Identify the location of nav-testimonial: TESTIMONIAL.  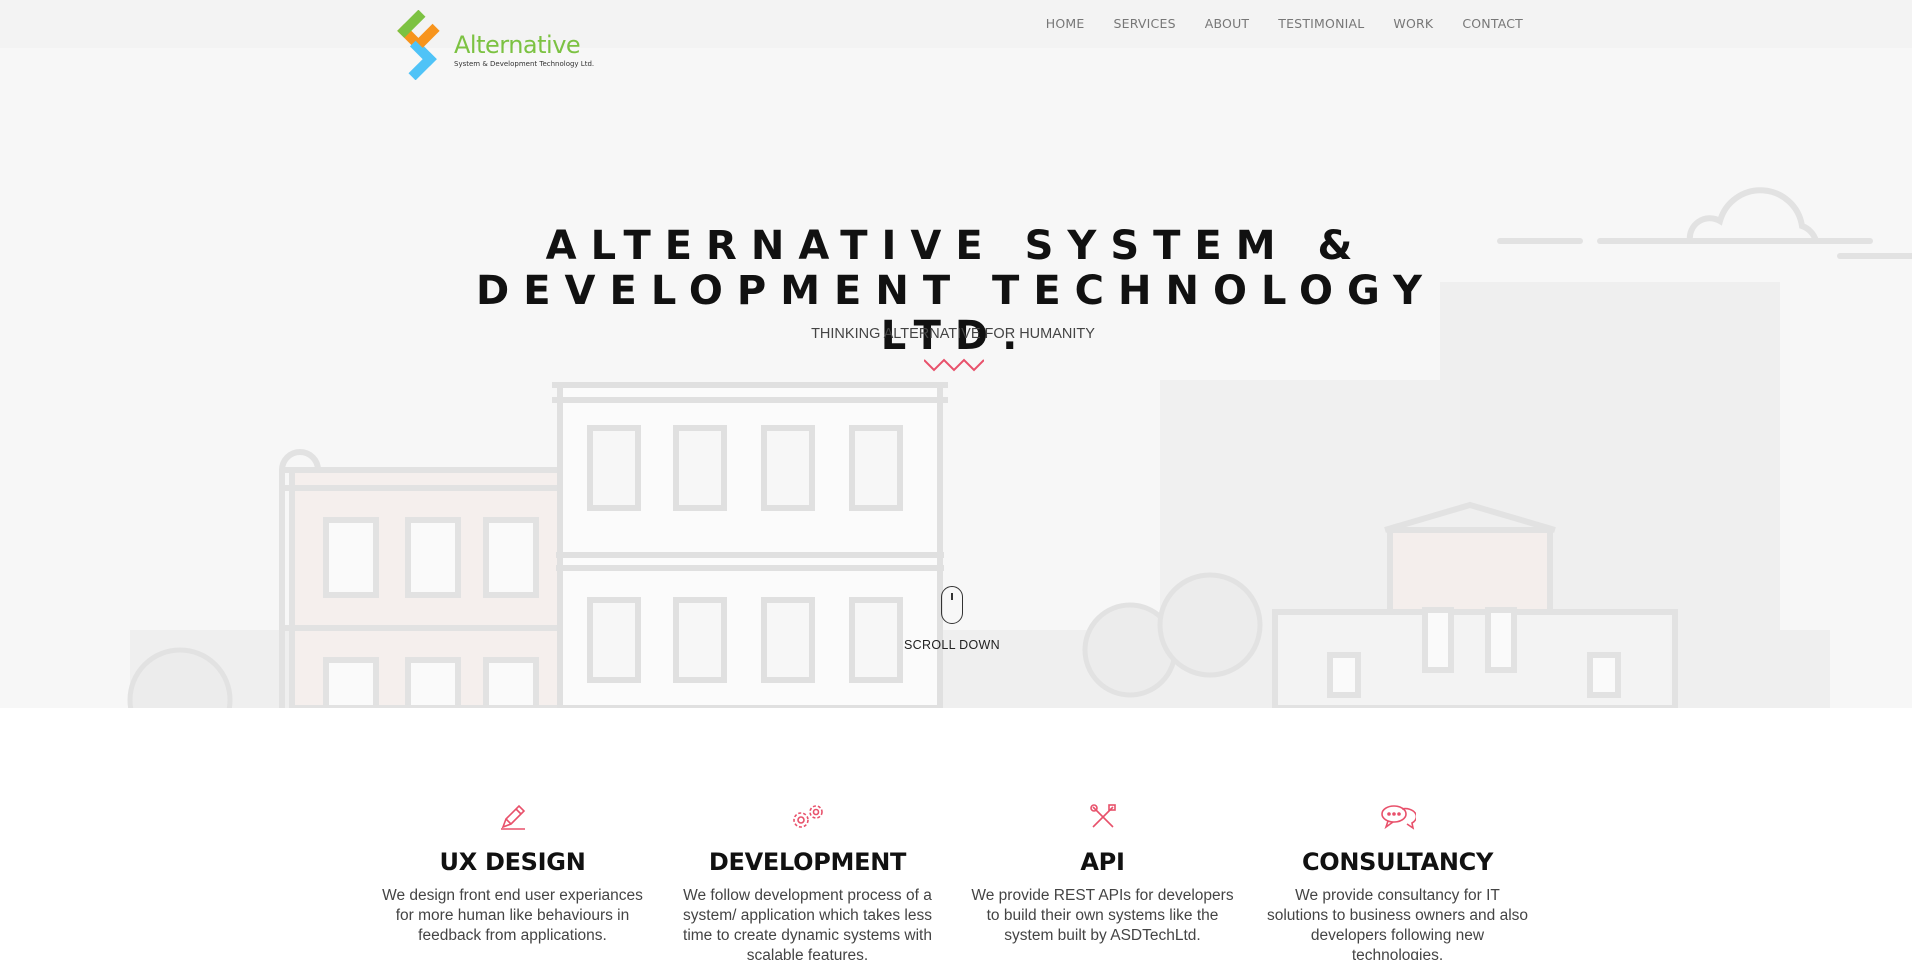
(1321, 23).